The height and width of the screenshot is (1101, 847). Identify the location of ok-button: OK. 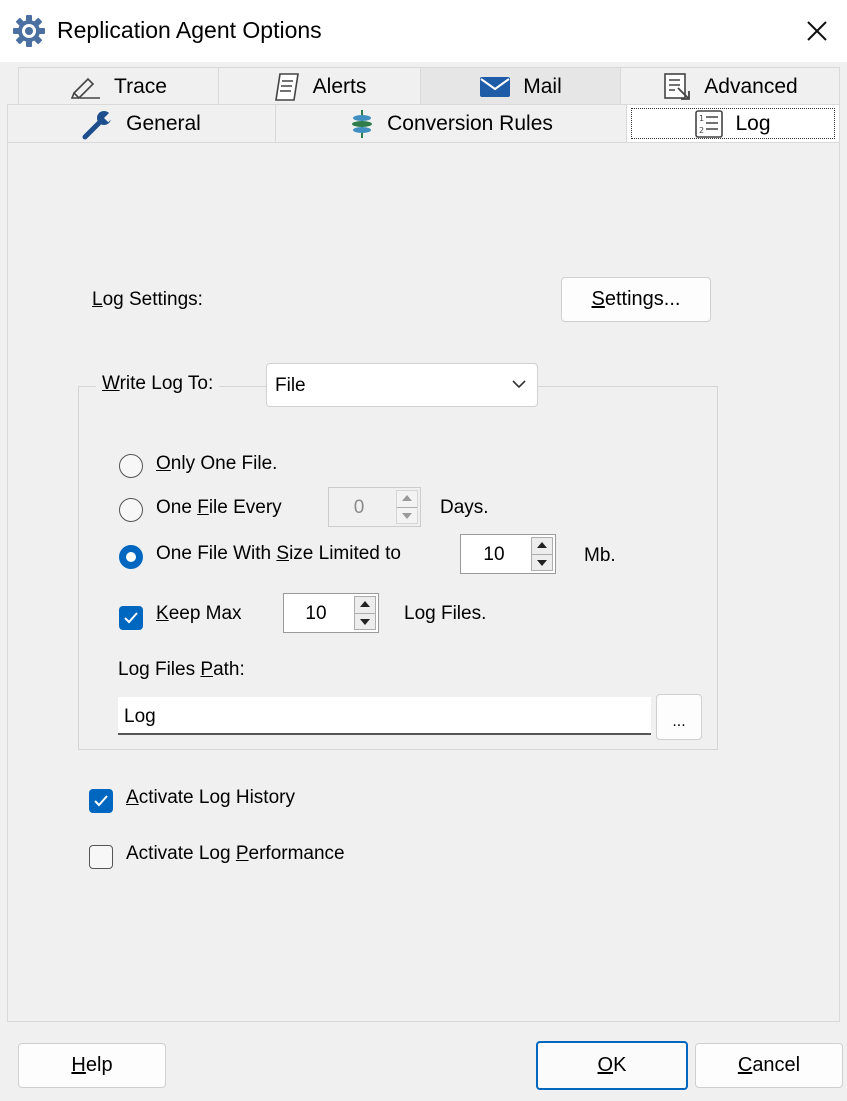
(612, 1065).